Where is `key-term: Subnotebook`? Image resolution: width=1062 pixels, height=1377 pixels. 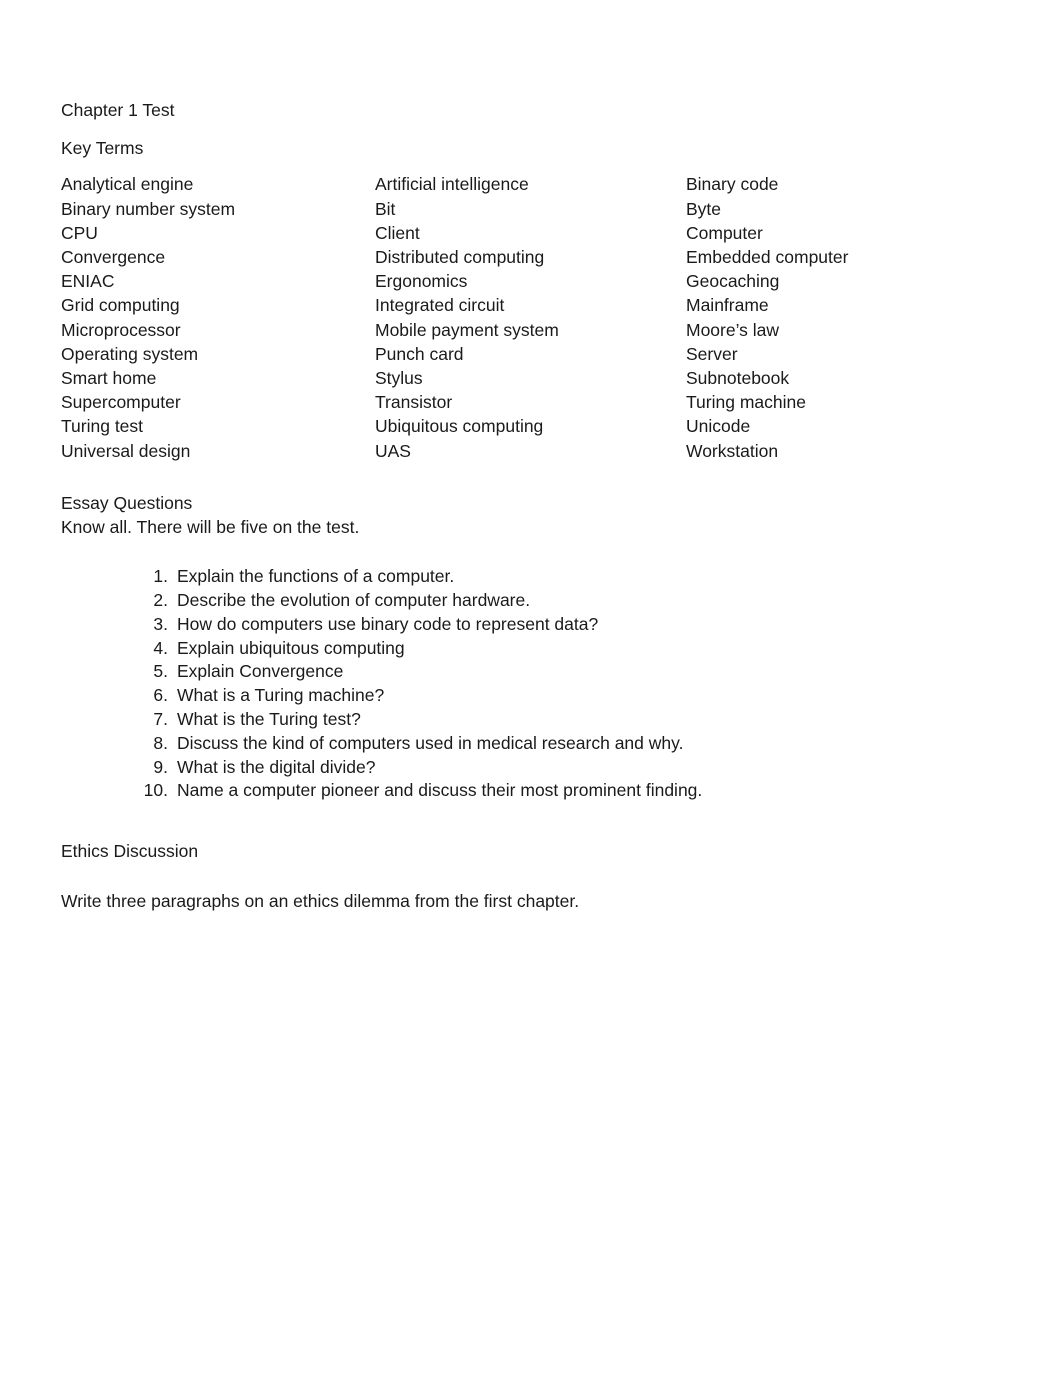 key-term: Subnotebook is located at coordinates (738, 378).